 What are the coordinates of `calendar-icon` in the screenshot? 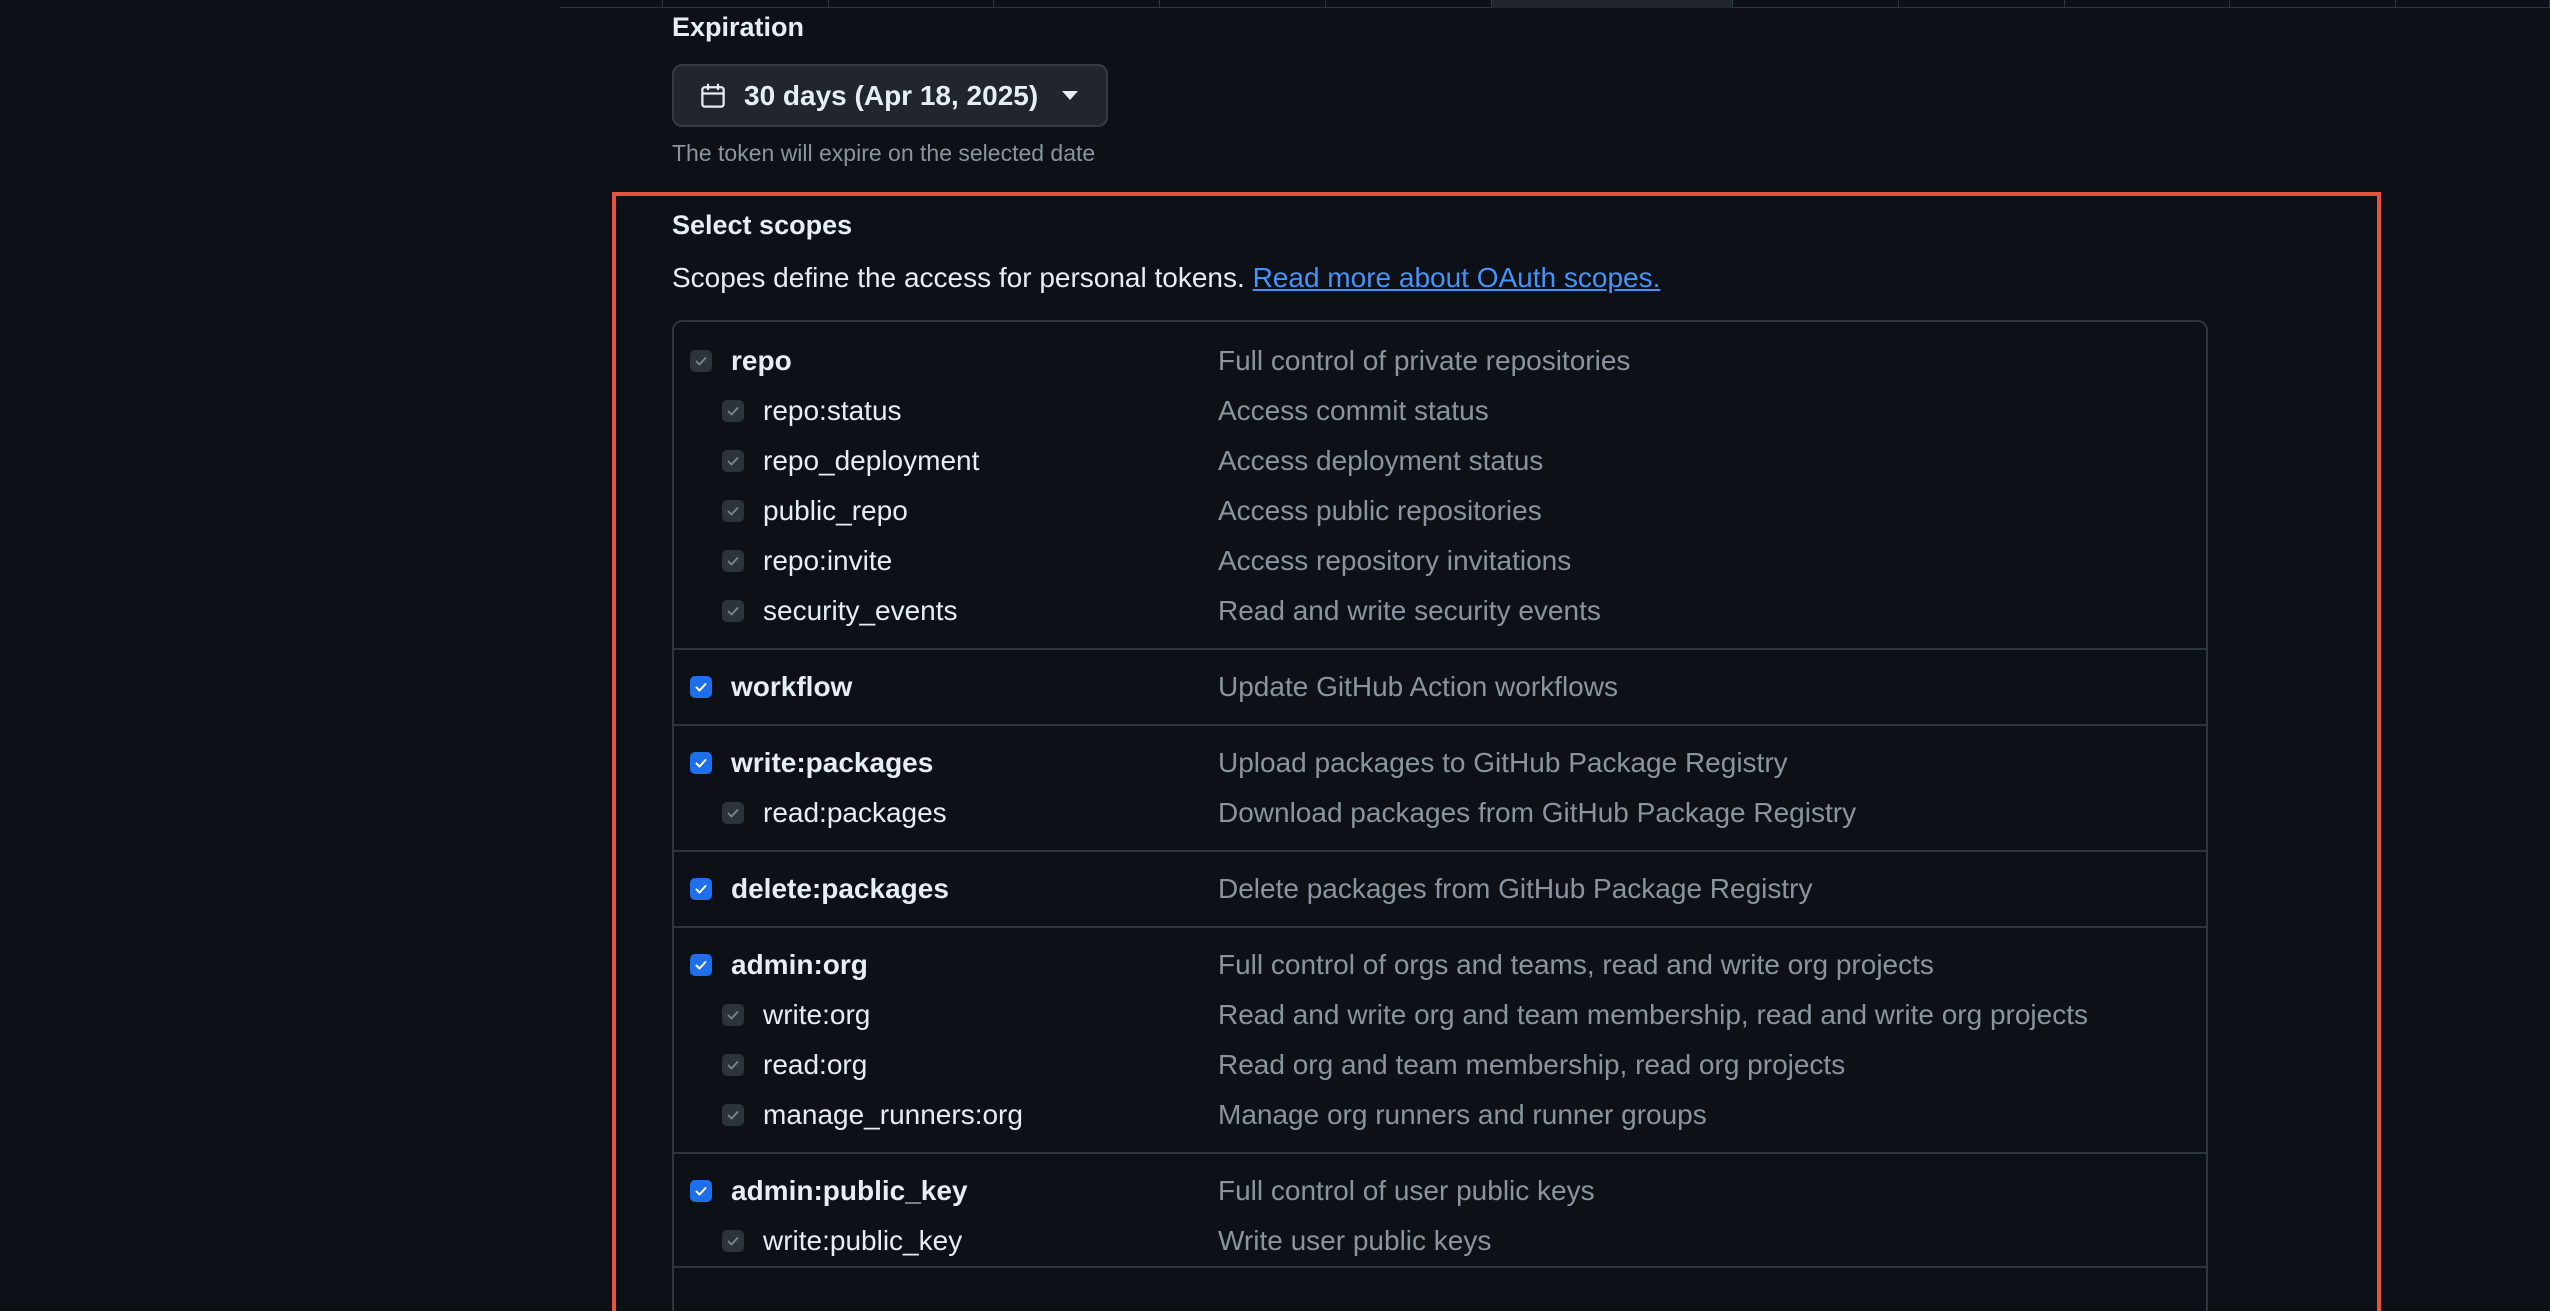 It's located at (713, 96).